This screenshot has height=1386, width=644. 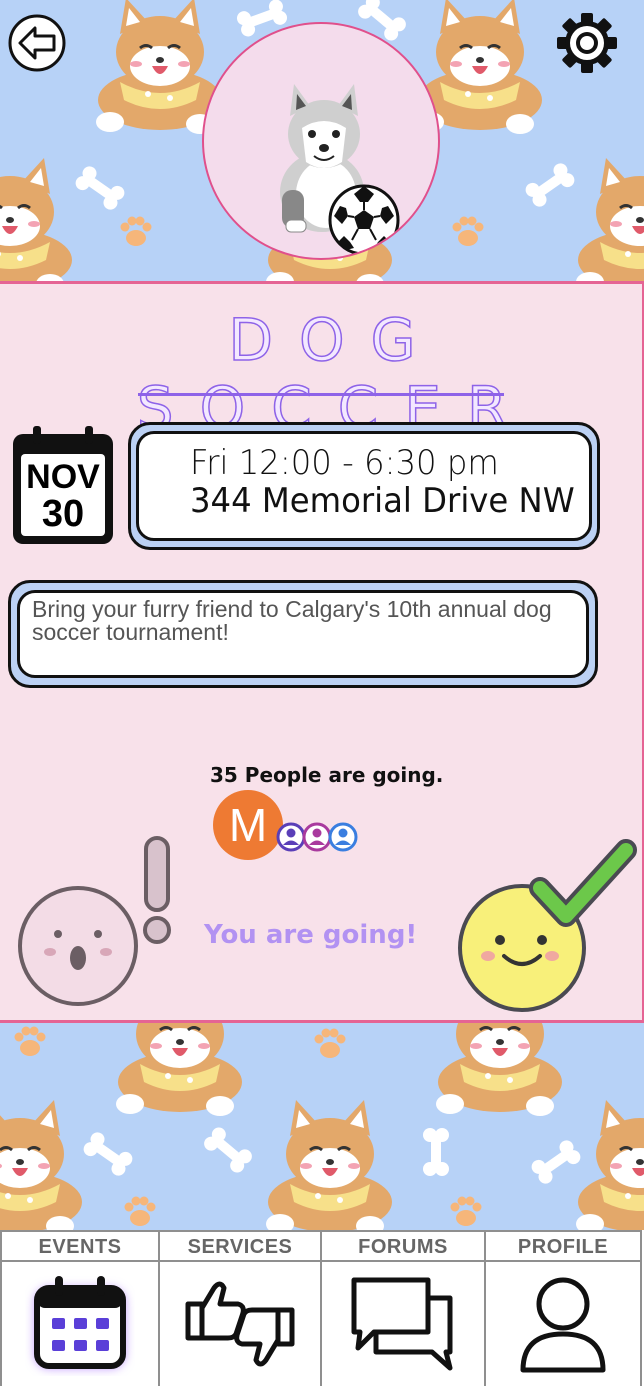 What do you see at coordinates (327, 775) in the screenshot?
I see `attendee-count: 35 People are going.` at bounding box center [327, 775].